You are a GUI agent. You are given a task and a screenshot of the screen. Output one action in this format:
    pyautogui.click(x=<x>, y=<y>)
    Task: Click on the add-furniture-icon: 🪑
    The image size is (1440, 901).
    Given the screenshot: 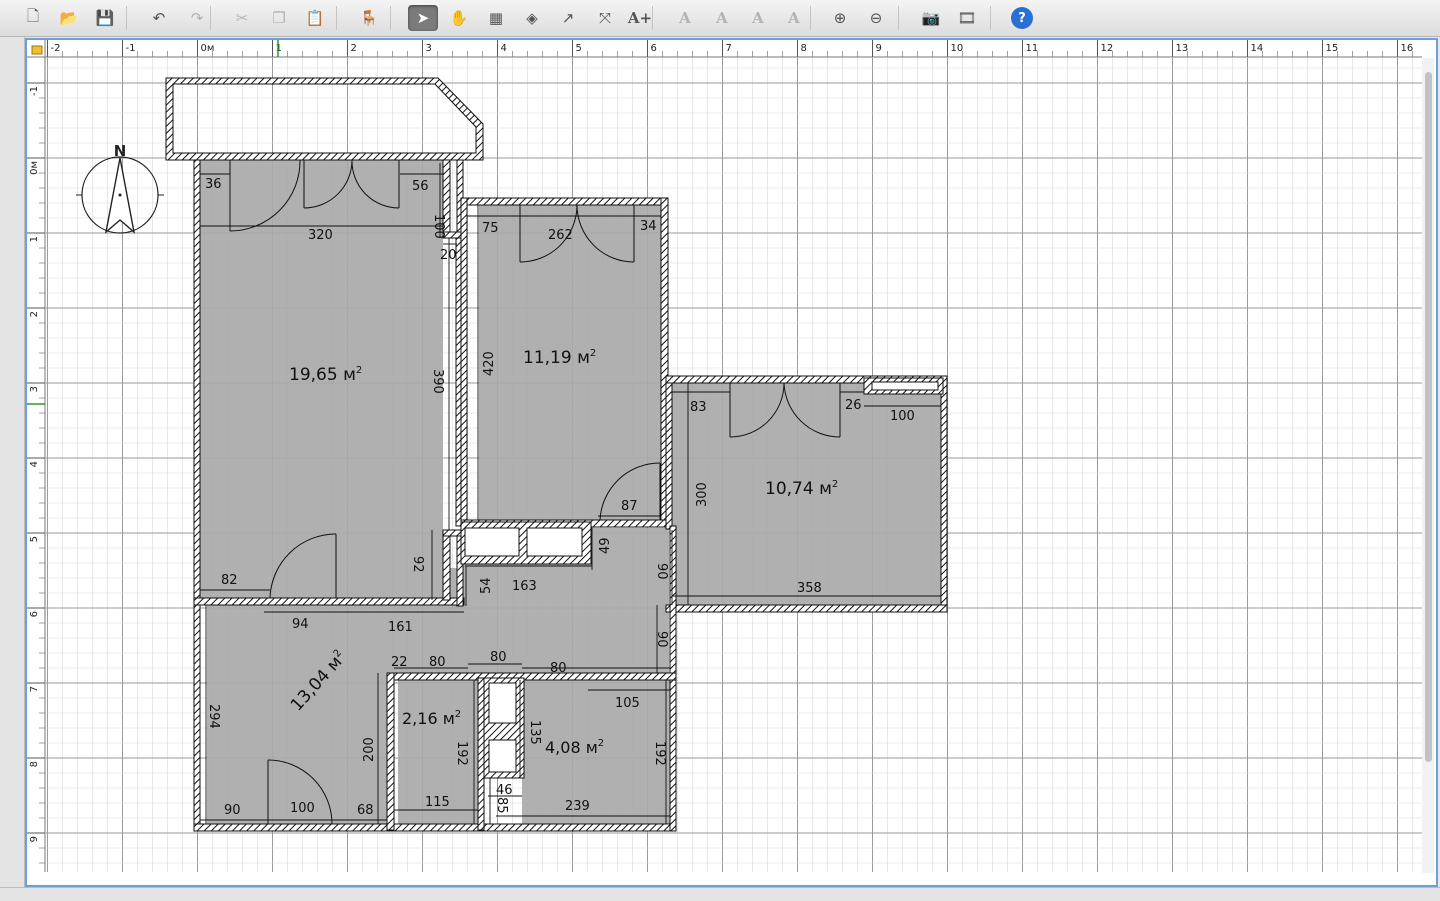 What is the action you would take?
    pyautogui.click(x=369, y=18)
    